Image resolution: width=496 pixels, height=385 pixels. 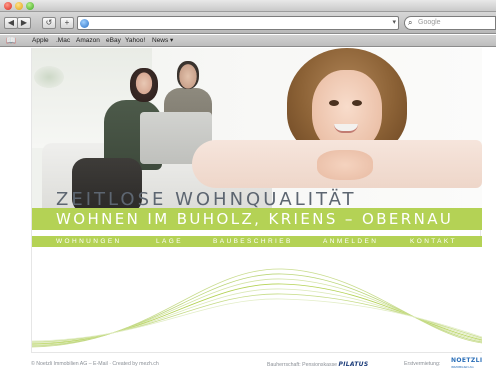 I want to click on girl-left-eye, so click(x=334, y=103).